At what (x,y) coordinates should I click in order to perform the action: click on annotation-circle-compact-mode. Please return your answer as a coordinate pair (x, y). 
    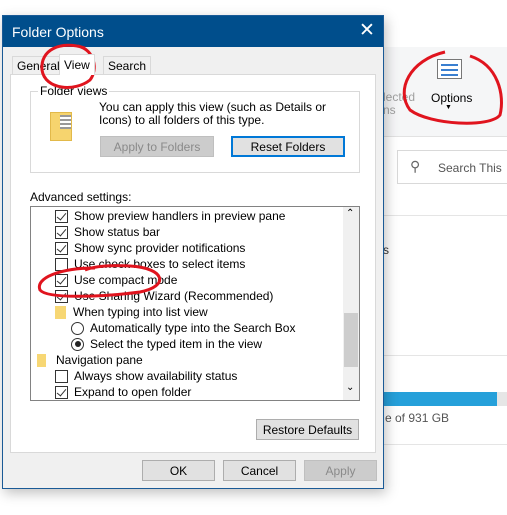
    Looking at the image, I should click on (99, 281).